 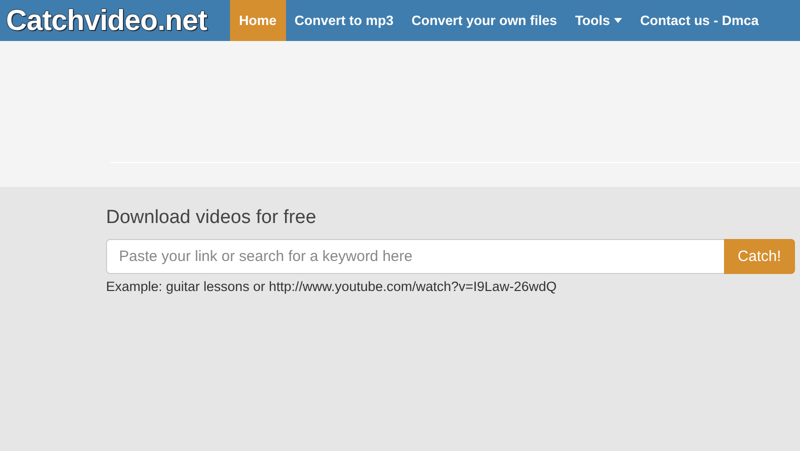 What do you see at coordinates (415, 256) in the screenshot?
I see `search-field: Paste your link or search for a keyword here` at bounding box center [415, 256].